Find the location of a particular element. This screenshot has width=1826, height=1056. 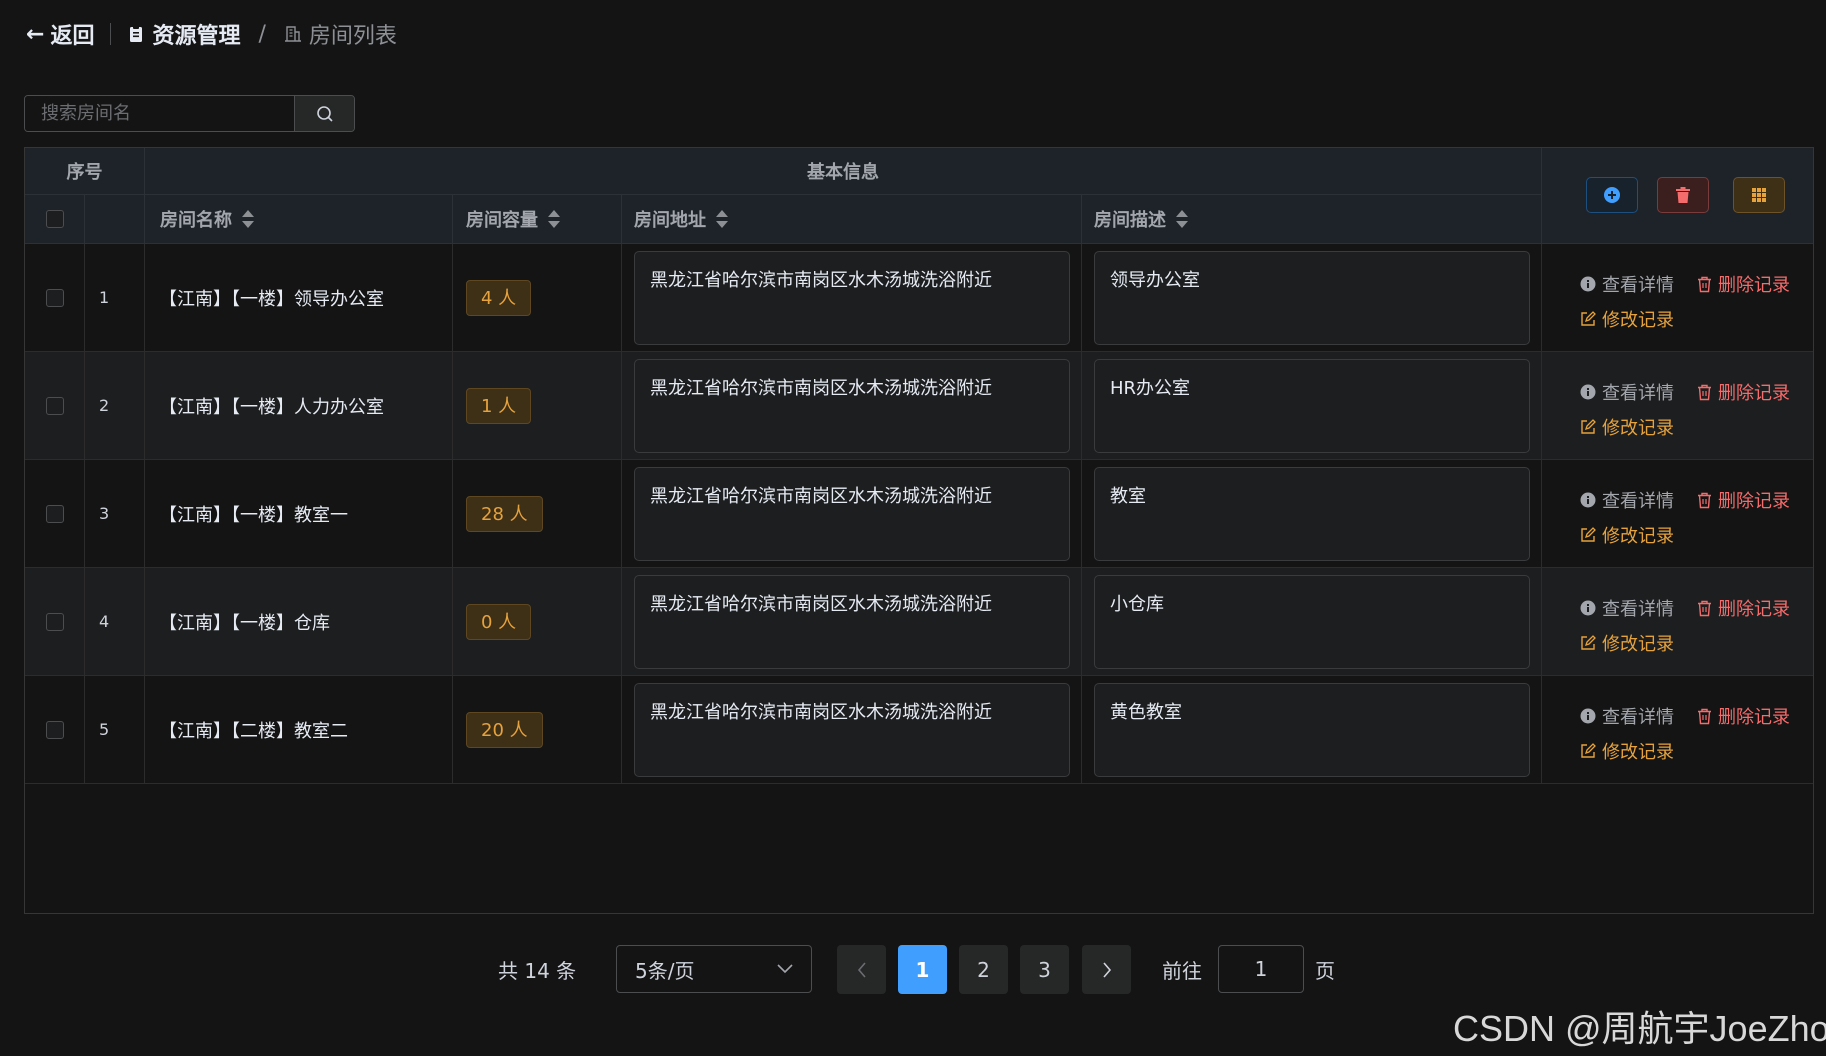

prev-page-button is located at coordinates (861, 969).